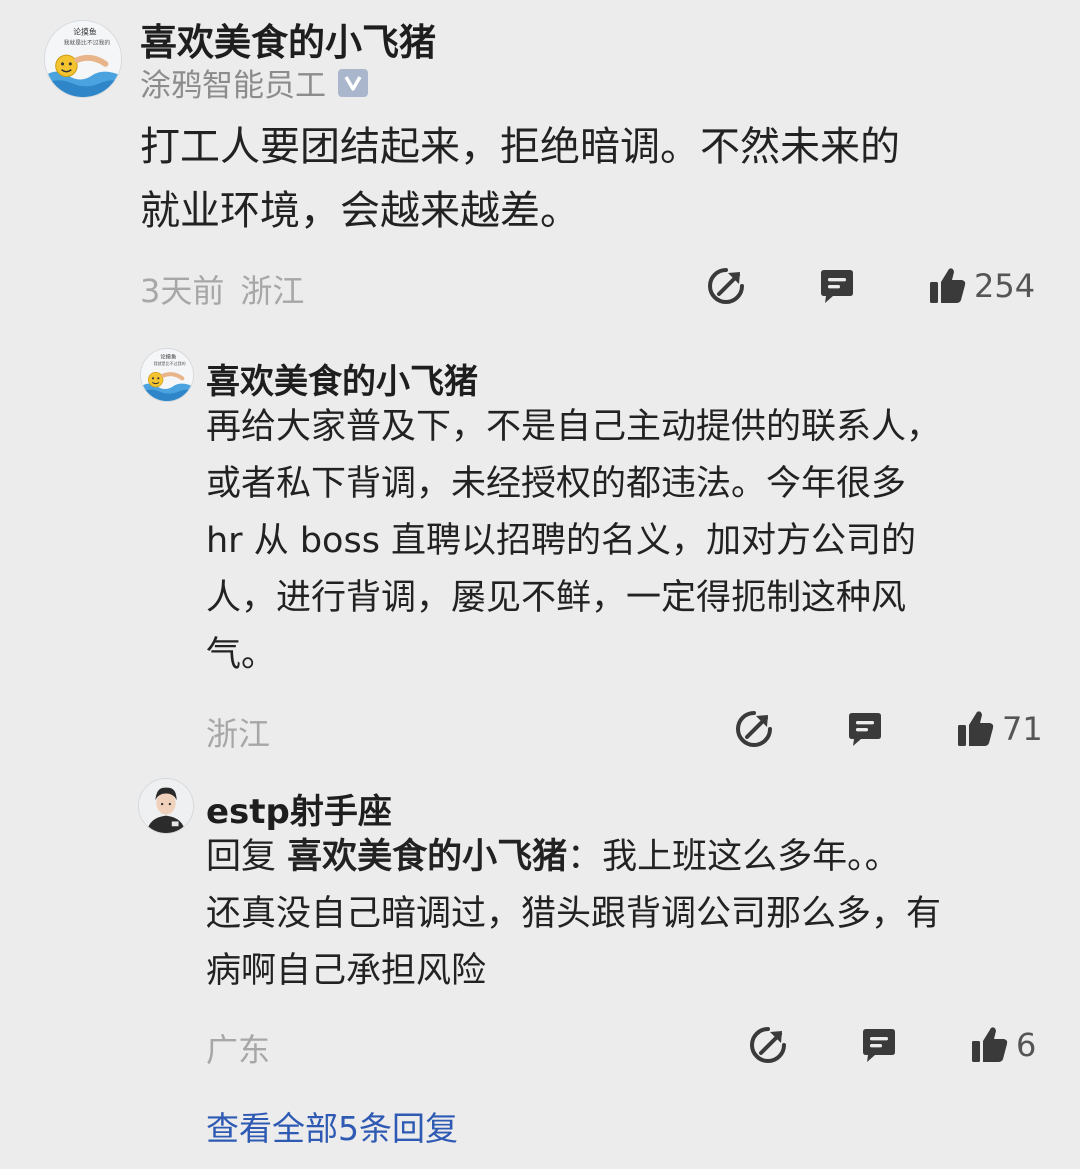 The image size is (1080, 1169). Describe the element at coordinates (590, 179) in the screenshot. I see `comment-content: 打工人要团结起来，拒绝暗调。不然未来的 就业环境，会越来越差。` at that location.